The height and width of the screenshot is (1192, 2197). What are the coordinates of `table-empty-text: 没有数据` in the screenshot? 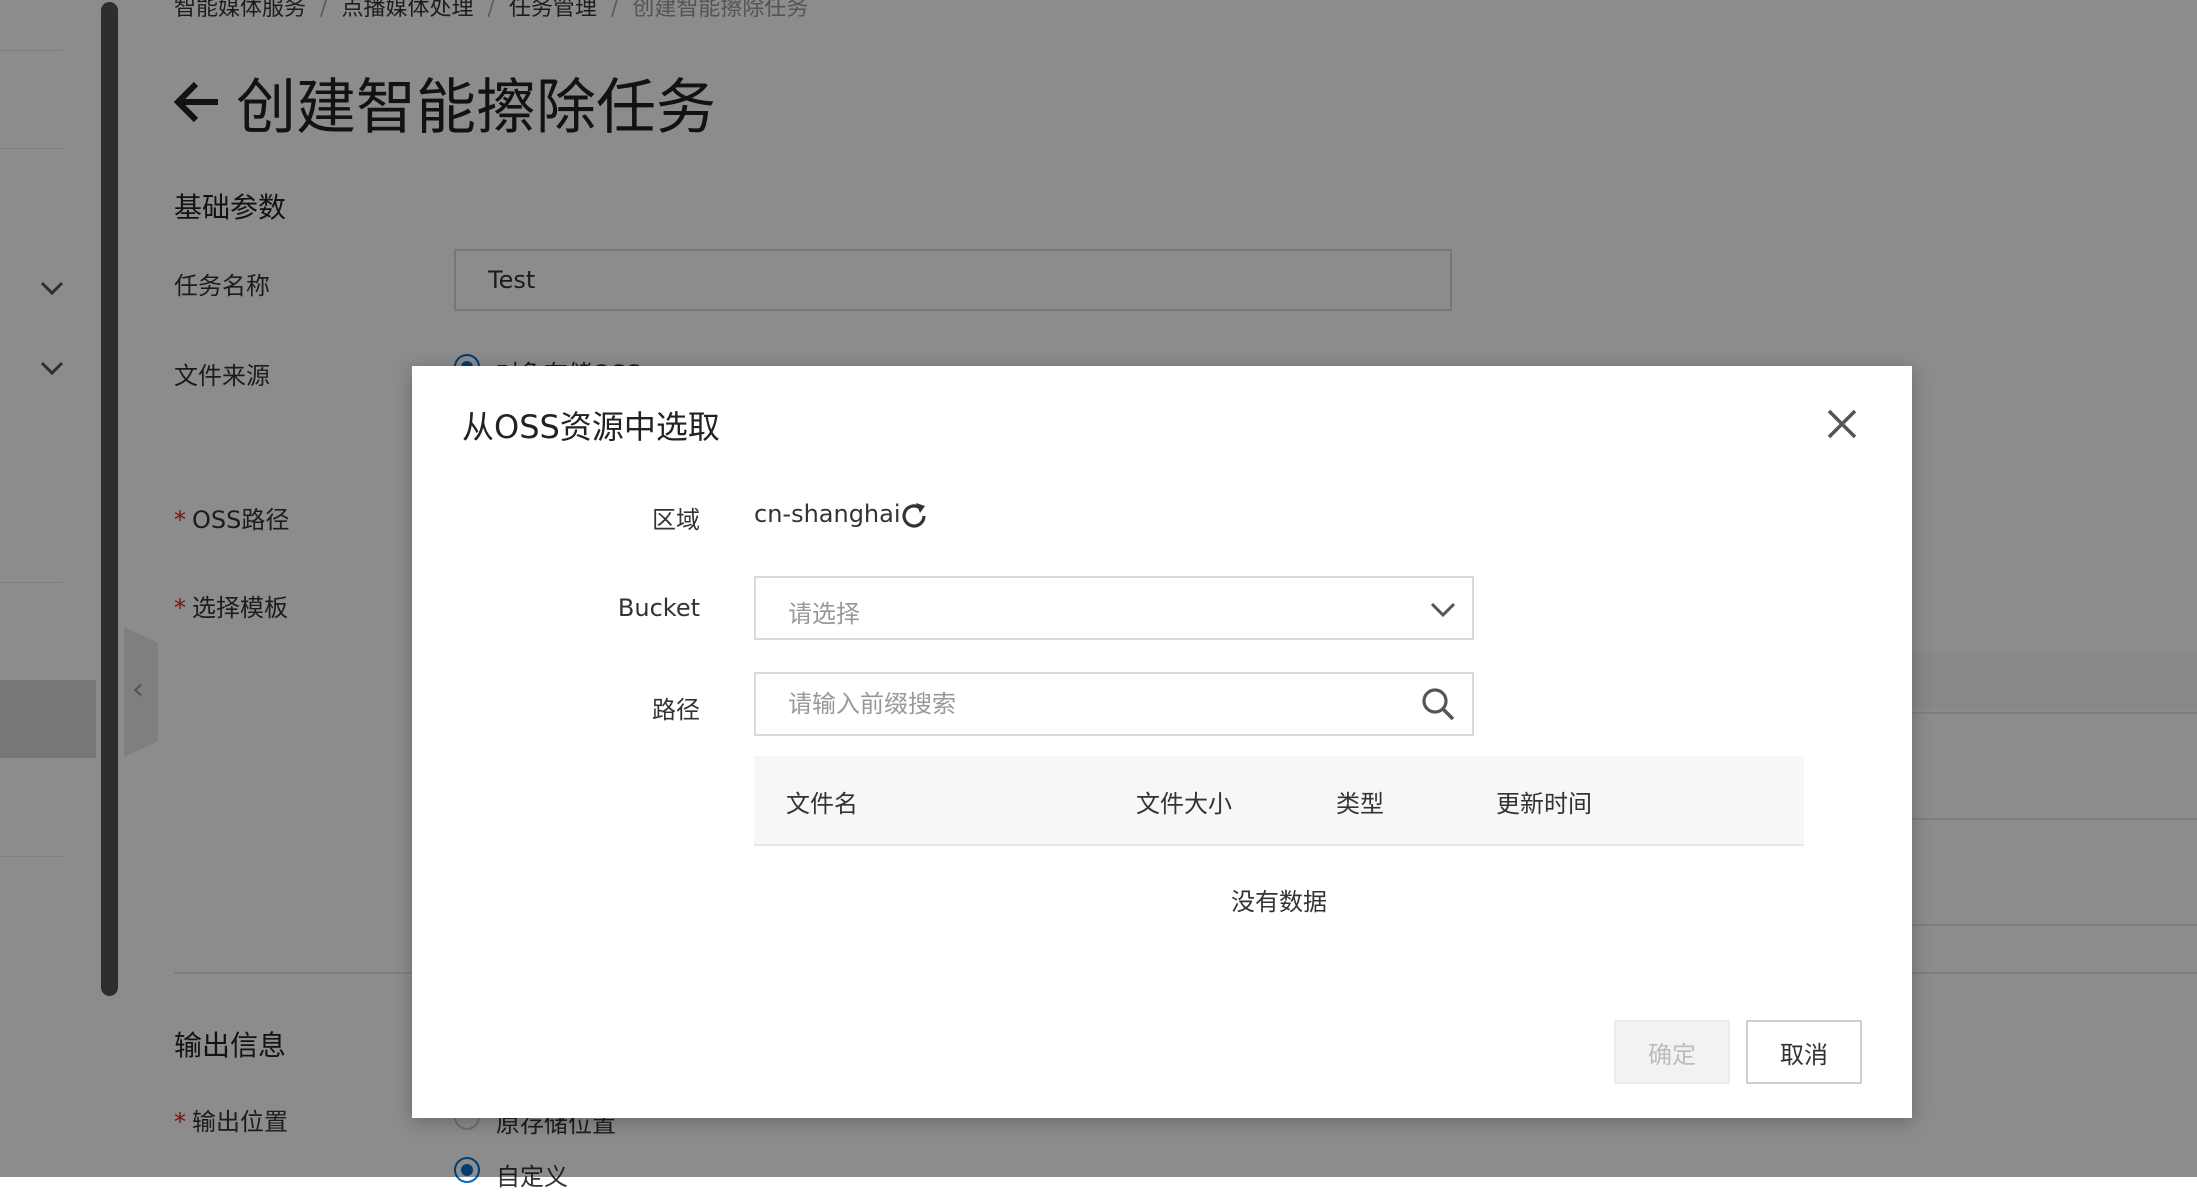 It's located at (1279, 902).